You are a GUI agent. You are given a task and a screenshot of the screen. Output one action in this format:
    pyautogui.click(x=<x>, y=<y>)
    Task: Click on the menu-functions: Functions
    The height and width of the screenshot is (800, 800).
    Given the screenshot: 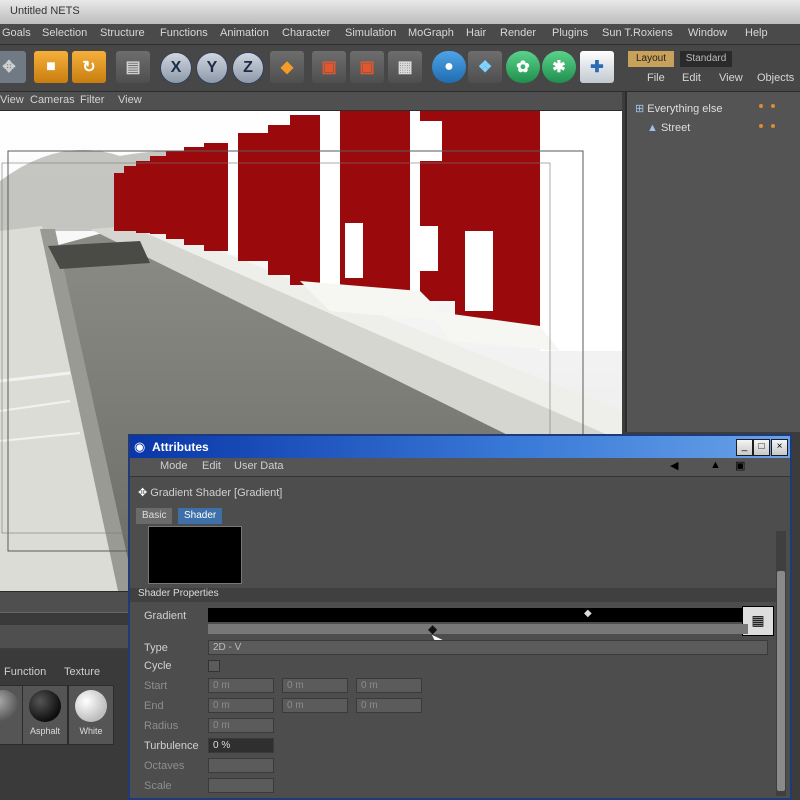 What is the action you would take?
    pyautogui.click(x=184, y=33)
    